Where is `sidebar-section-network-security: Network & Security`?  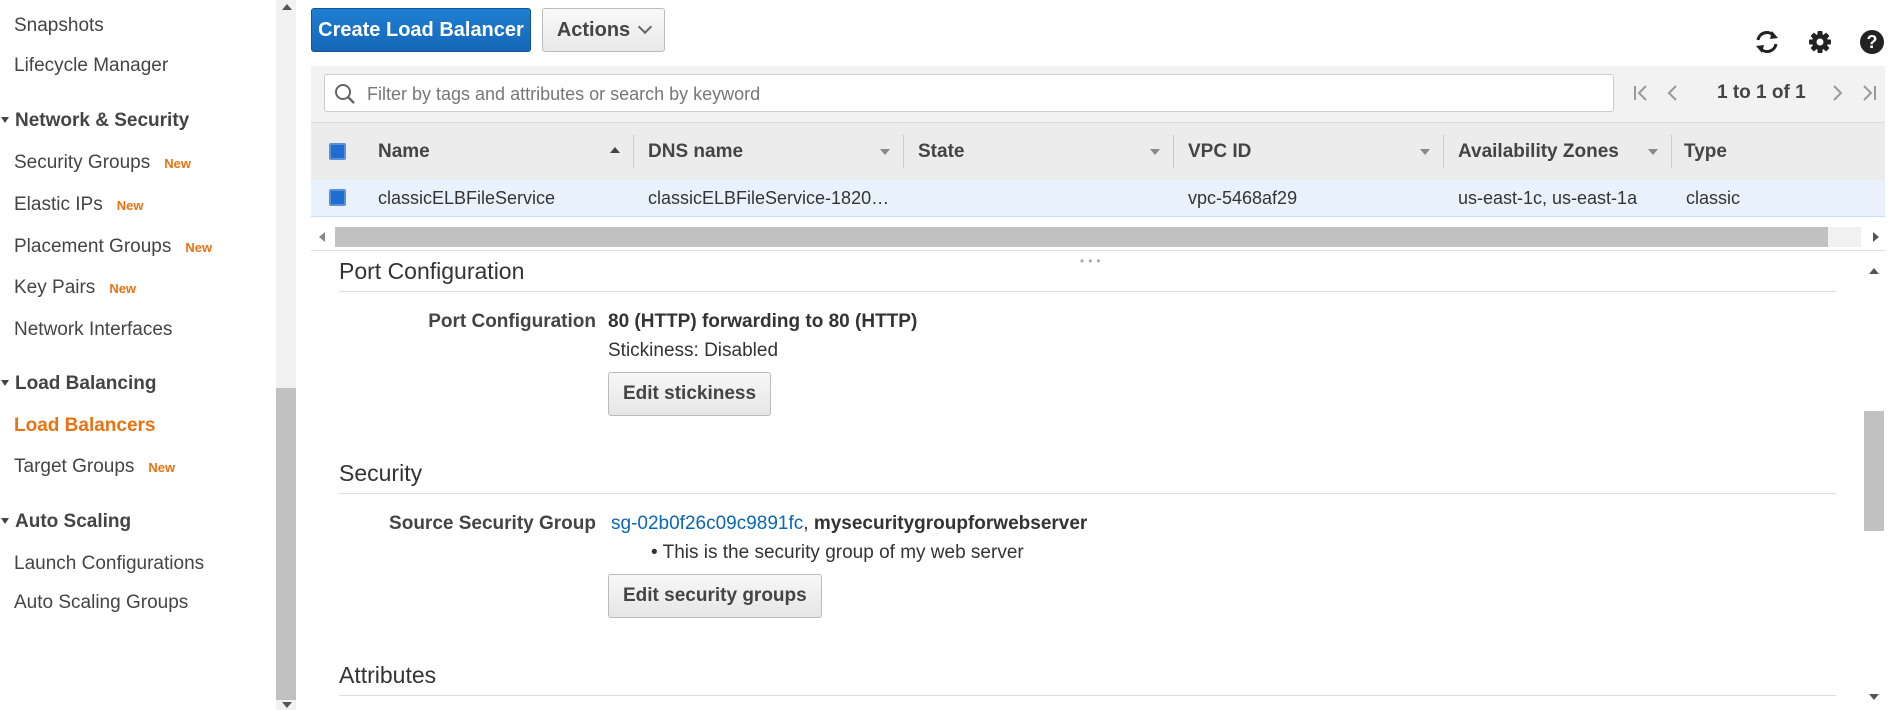
sidebar-section-network-security: Network & Security is located at coordinates (94, 121).